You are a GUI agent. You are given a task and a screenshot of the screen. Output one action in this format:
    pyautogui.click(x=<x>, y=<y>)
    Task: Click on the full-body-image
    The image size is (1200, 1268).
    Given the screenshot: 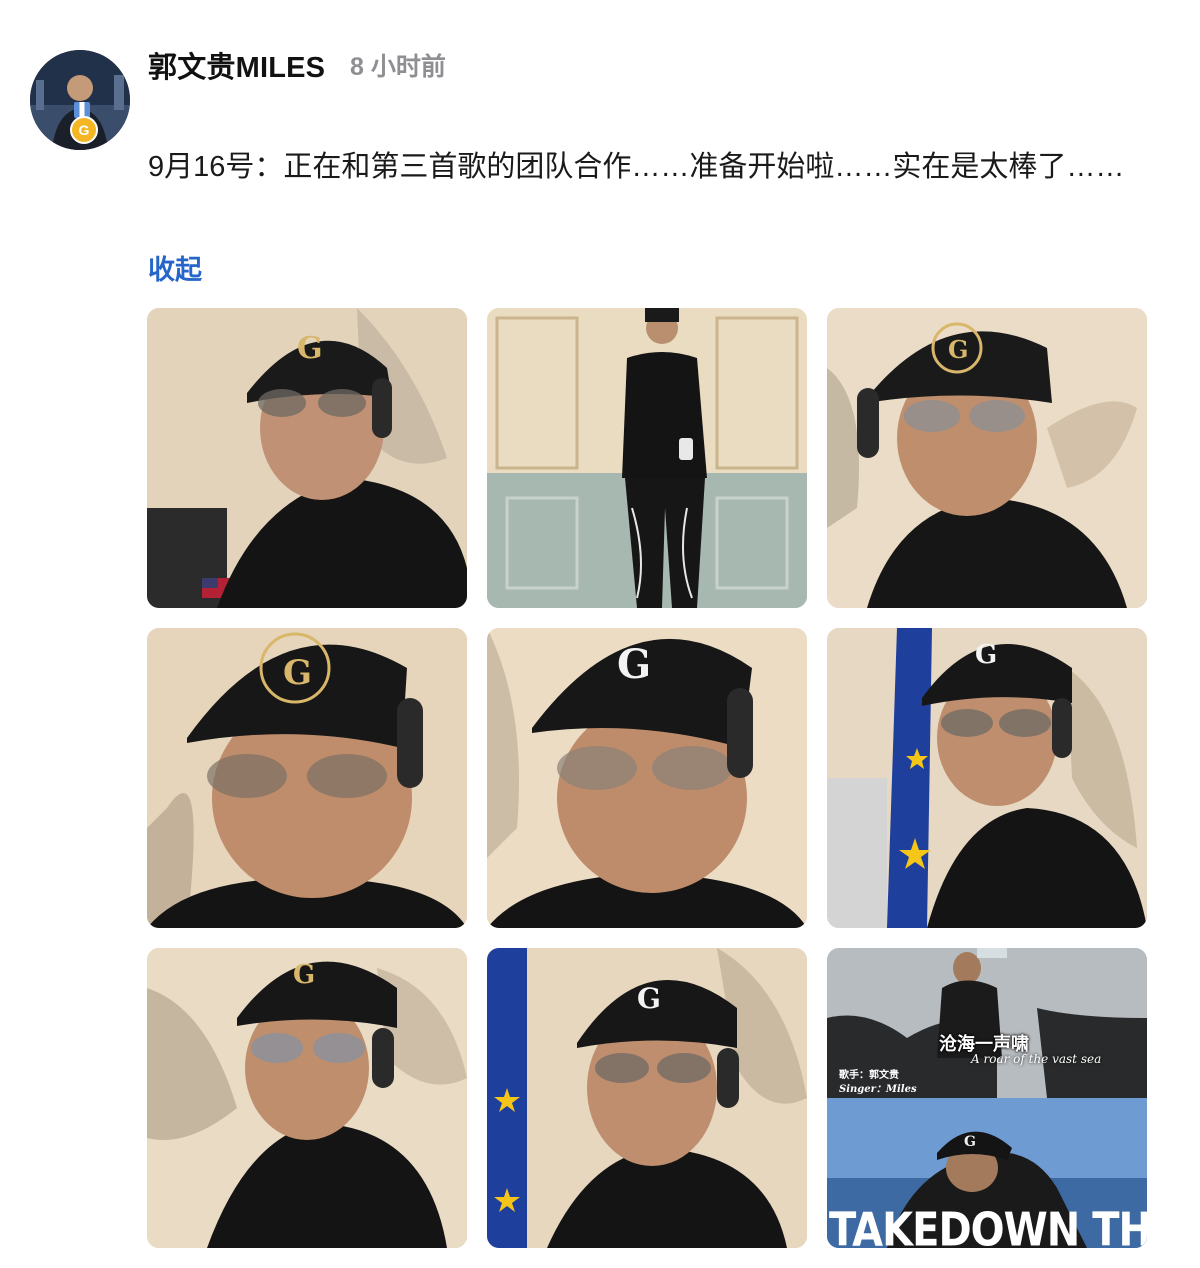 What is the action you would take?
    pyautogui.click(x=647, y=458)
    